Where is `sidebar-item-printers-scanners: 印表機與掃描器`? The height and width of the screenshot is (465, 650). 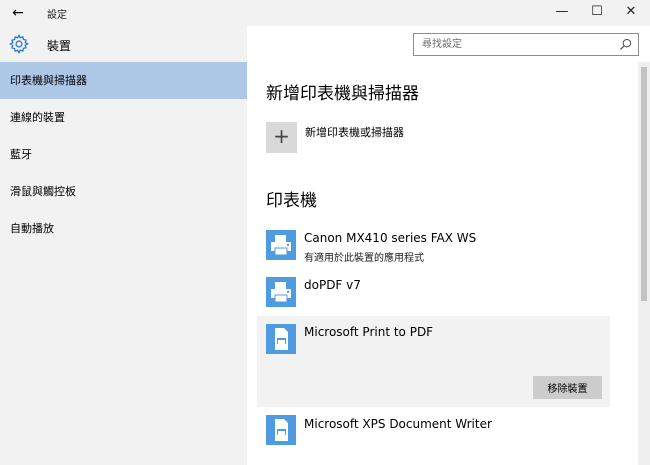 sidebar-item-printers-scanners: 印表機與掃描器 is located at coordinates (123, 80).